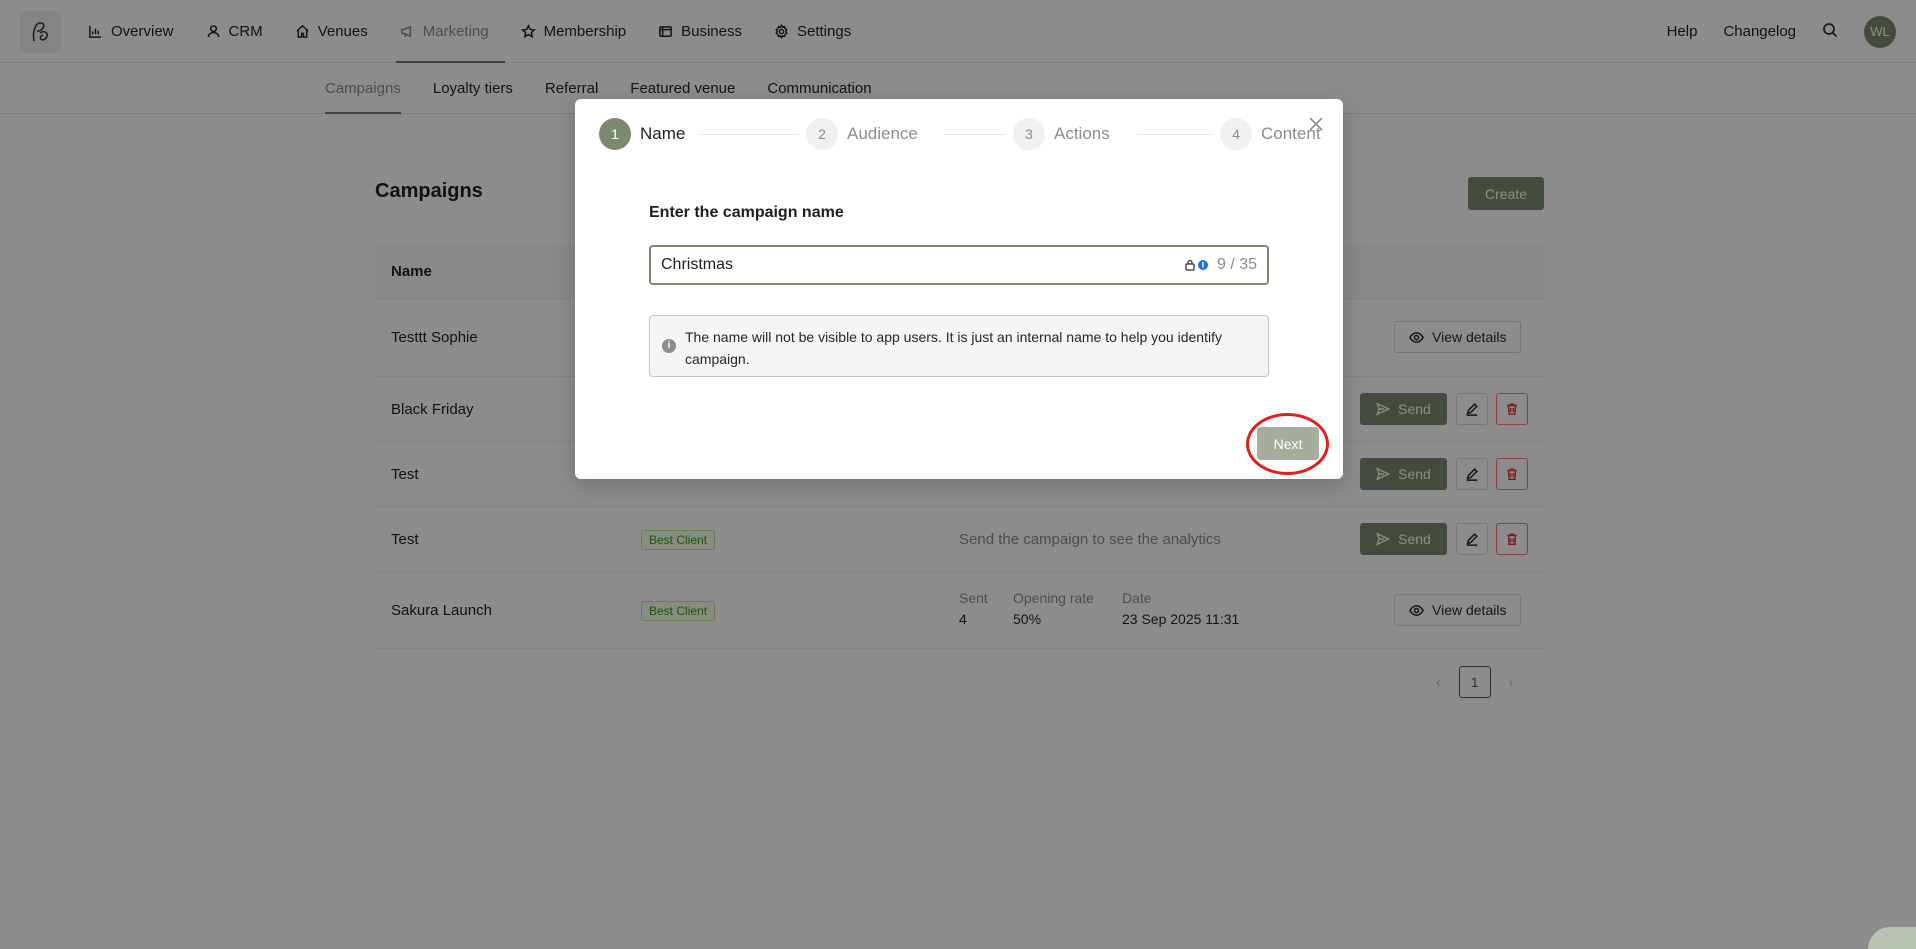 Image resolution: width=1916 pixels, height=949 pixels. What do you see at coordinates (1190, 265) in the screenshot?
I see `lock-icon` at bounding box center [1190, 265].